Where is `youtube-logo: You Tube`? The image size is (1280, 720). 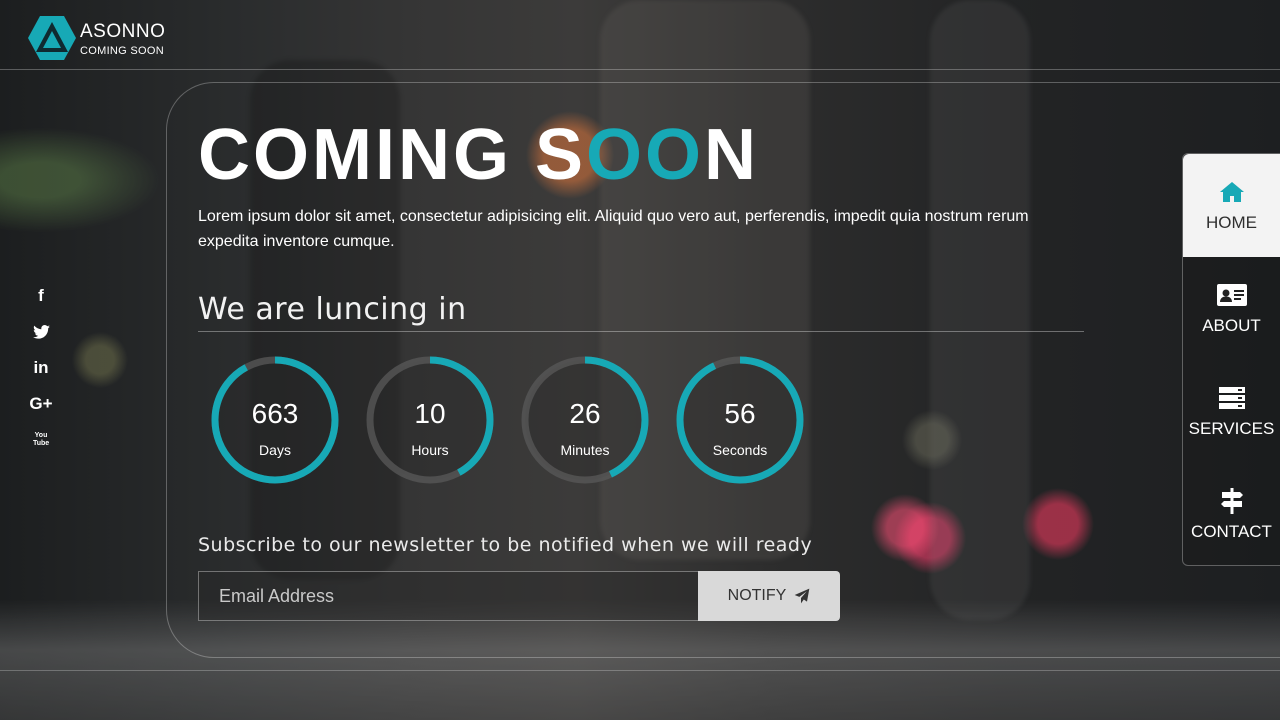 youtube-logo: You Tube is located at coordinates (41, 439).